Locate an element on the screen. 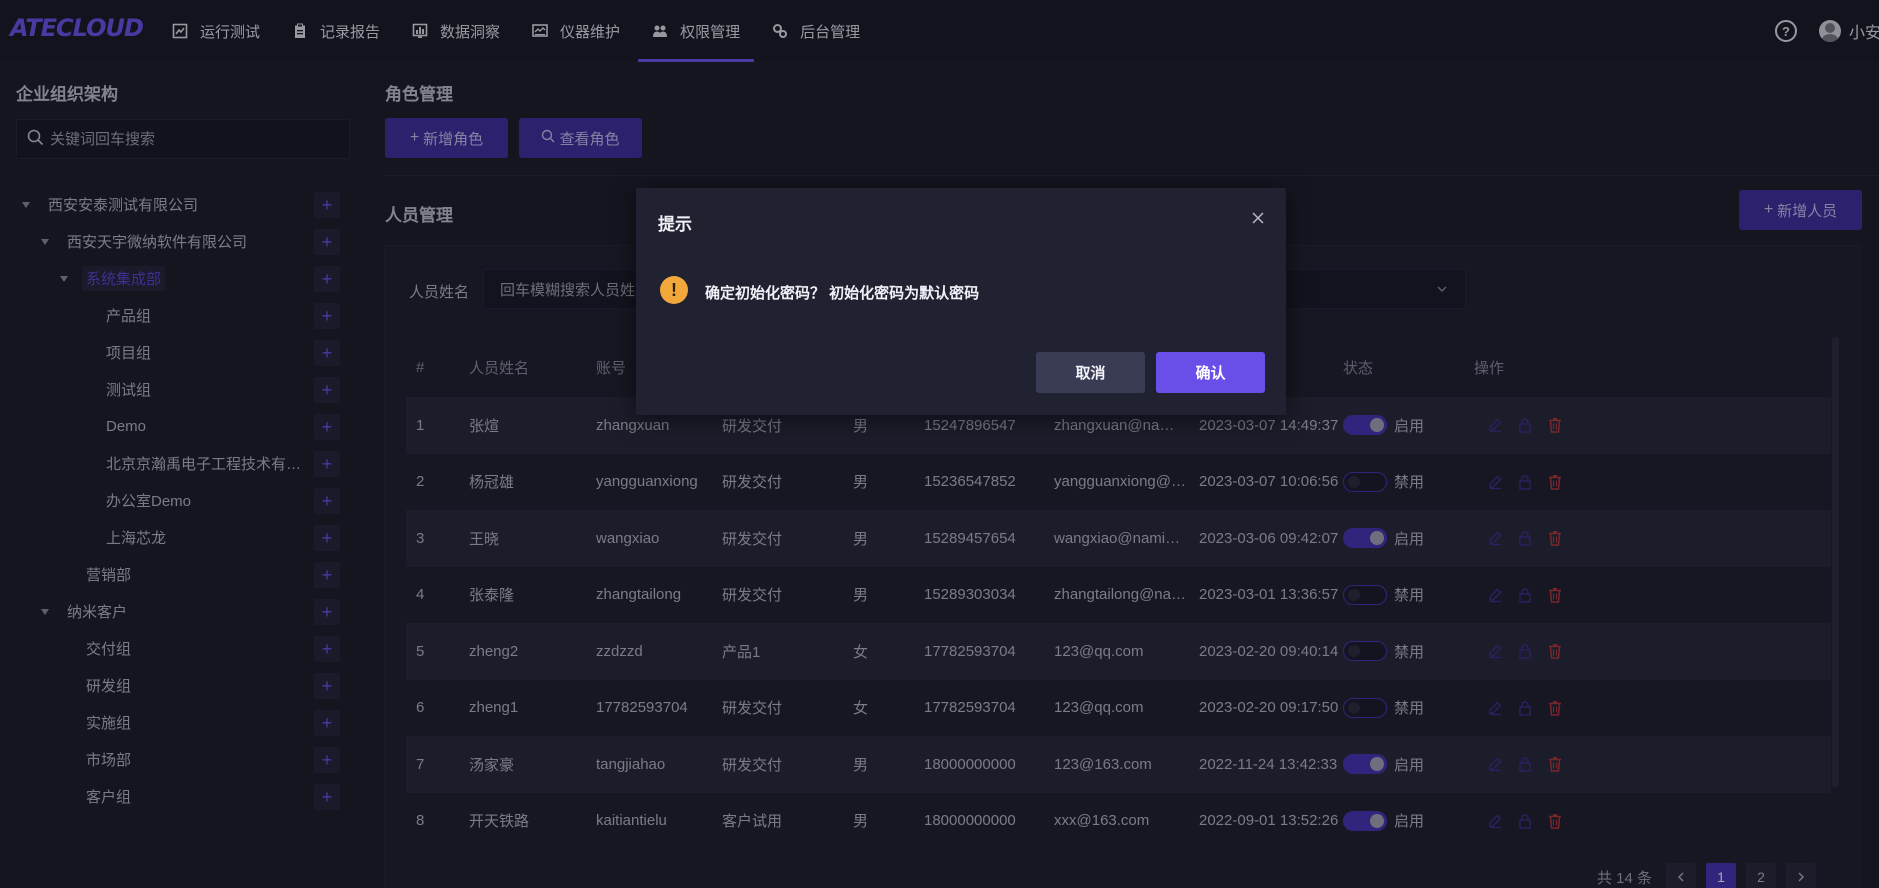 The width and height of the screenshot is (1879, 888). dialog-message: 确定初始化密码？ 初始化密码为默认密码 is located at coordinates (842, 293).